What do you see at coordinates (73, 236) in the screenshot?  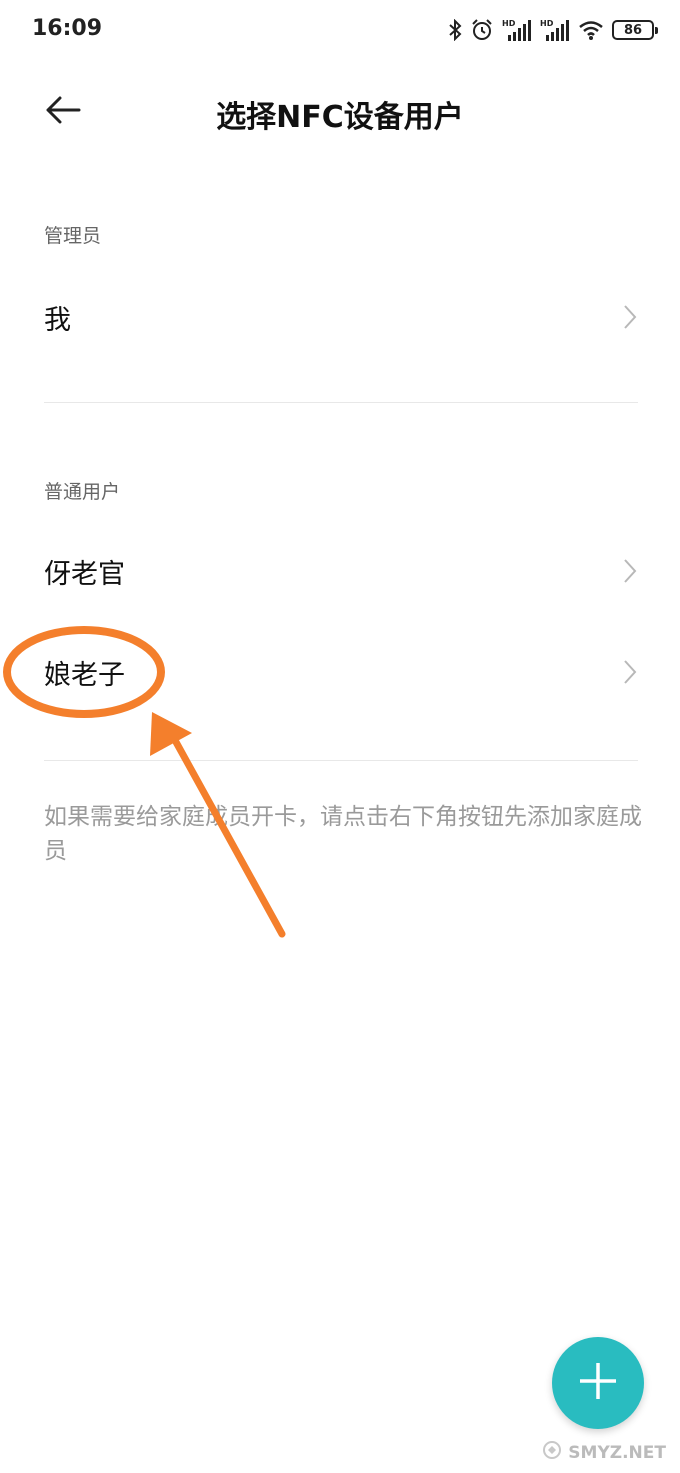 I see `section-label-admin: 管理员` at bounding box center [73, 236].